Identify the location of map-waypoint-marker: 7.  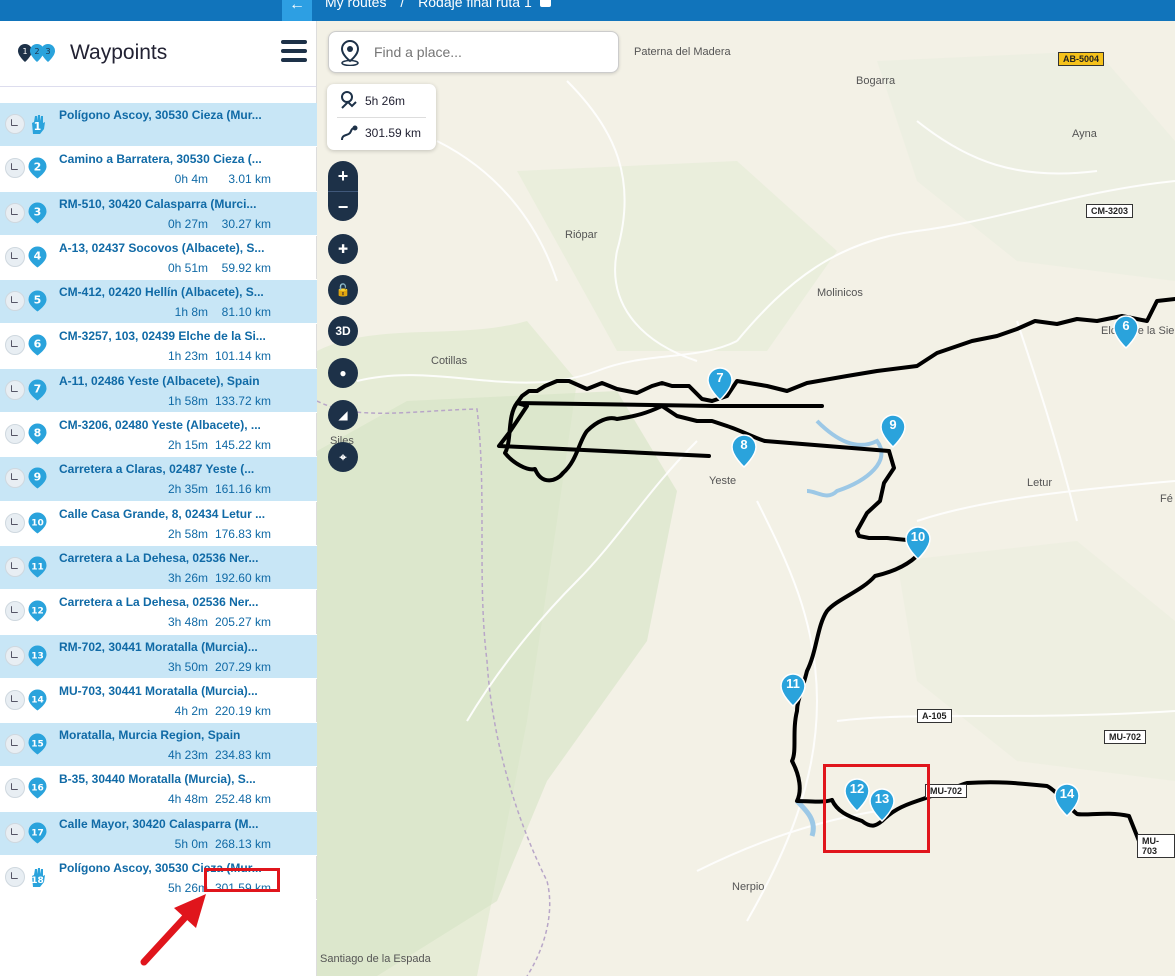
(720, 384).